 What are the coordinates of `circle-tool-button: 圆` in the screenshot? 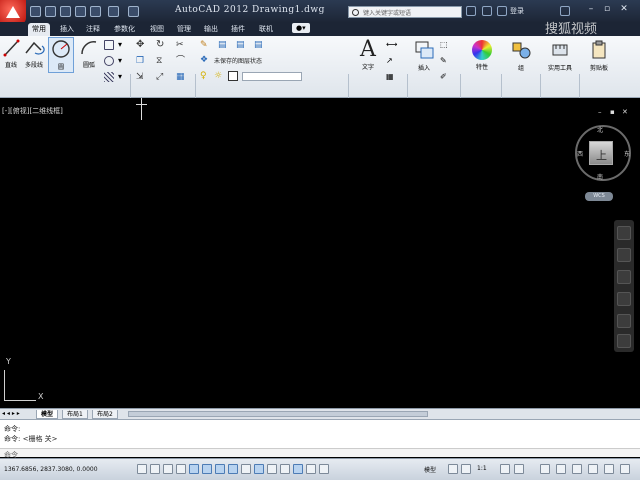 It's located at (61, 55).